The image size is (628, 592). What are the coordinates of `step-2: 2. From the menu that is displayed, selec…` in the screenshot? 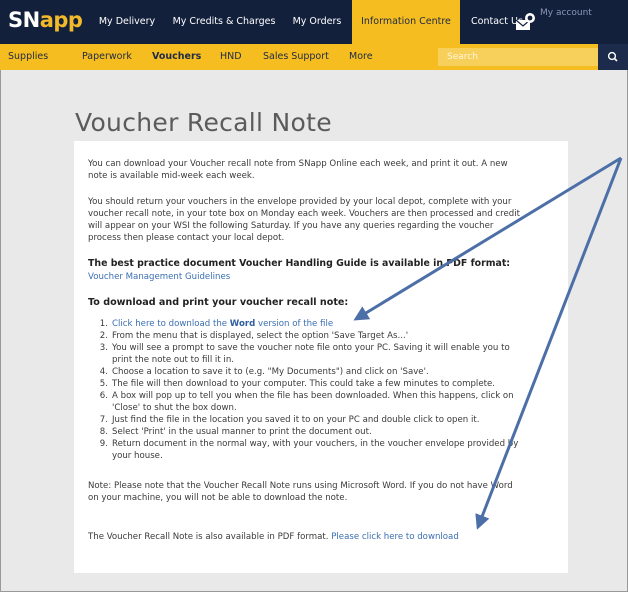 It's located at (326, 336).